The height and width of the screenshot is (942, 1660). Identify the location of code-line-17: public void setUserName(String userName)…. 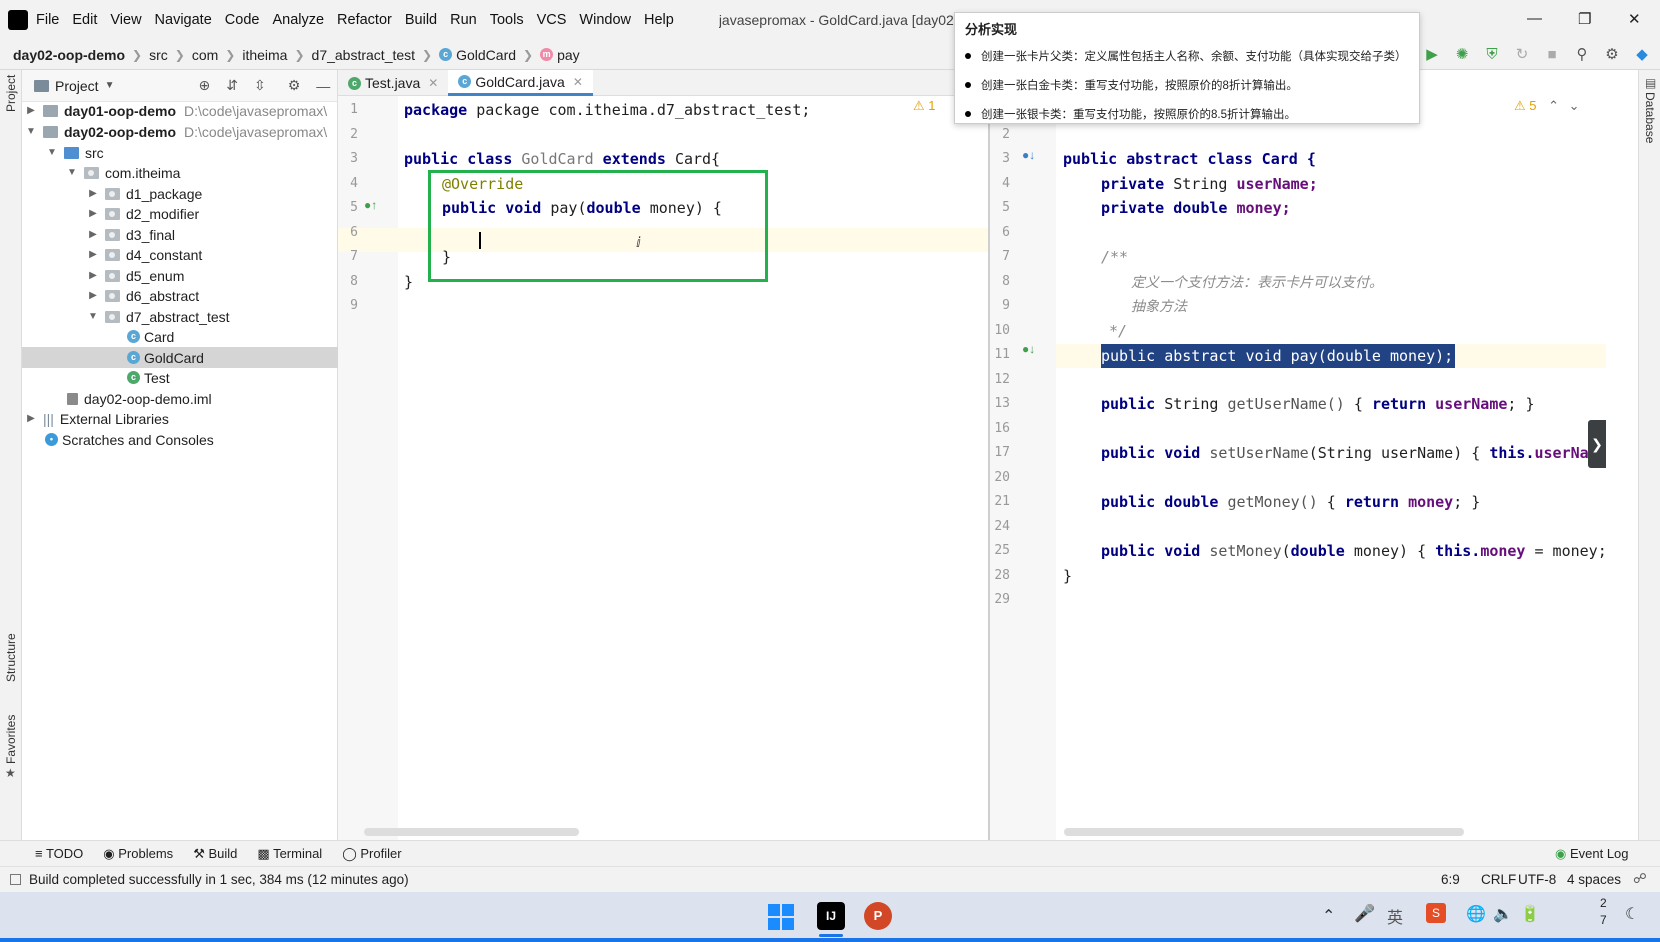
(1353, 453).